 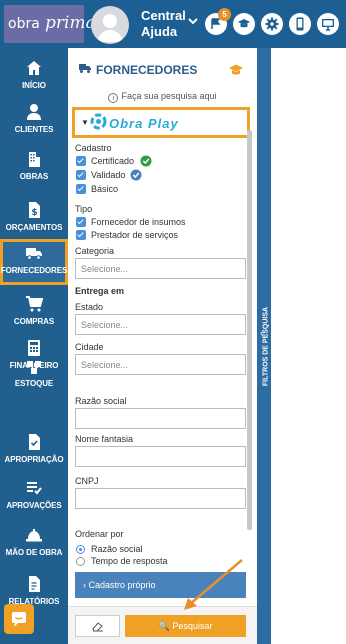 I want to click on estado-label: Estado, so click(x=89, y=307).